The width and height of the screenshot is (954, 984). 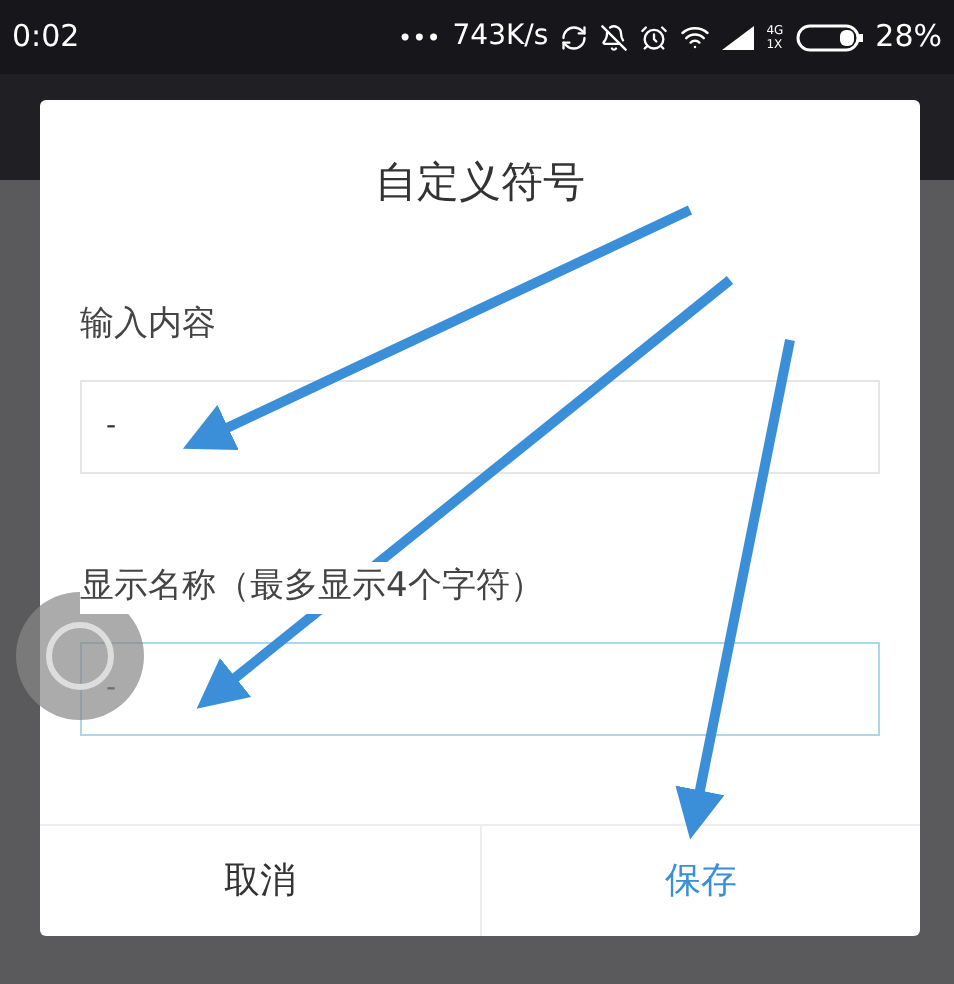 What do you see at coordinates (480, 427) in the screenshot?
I see `text-field: -` at bounding box center [480, 427].